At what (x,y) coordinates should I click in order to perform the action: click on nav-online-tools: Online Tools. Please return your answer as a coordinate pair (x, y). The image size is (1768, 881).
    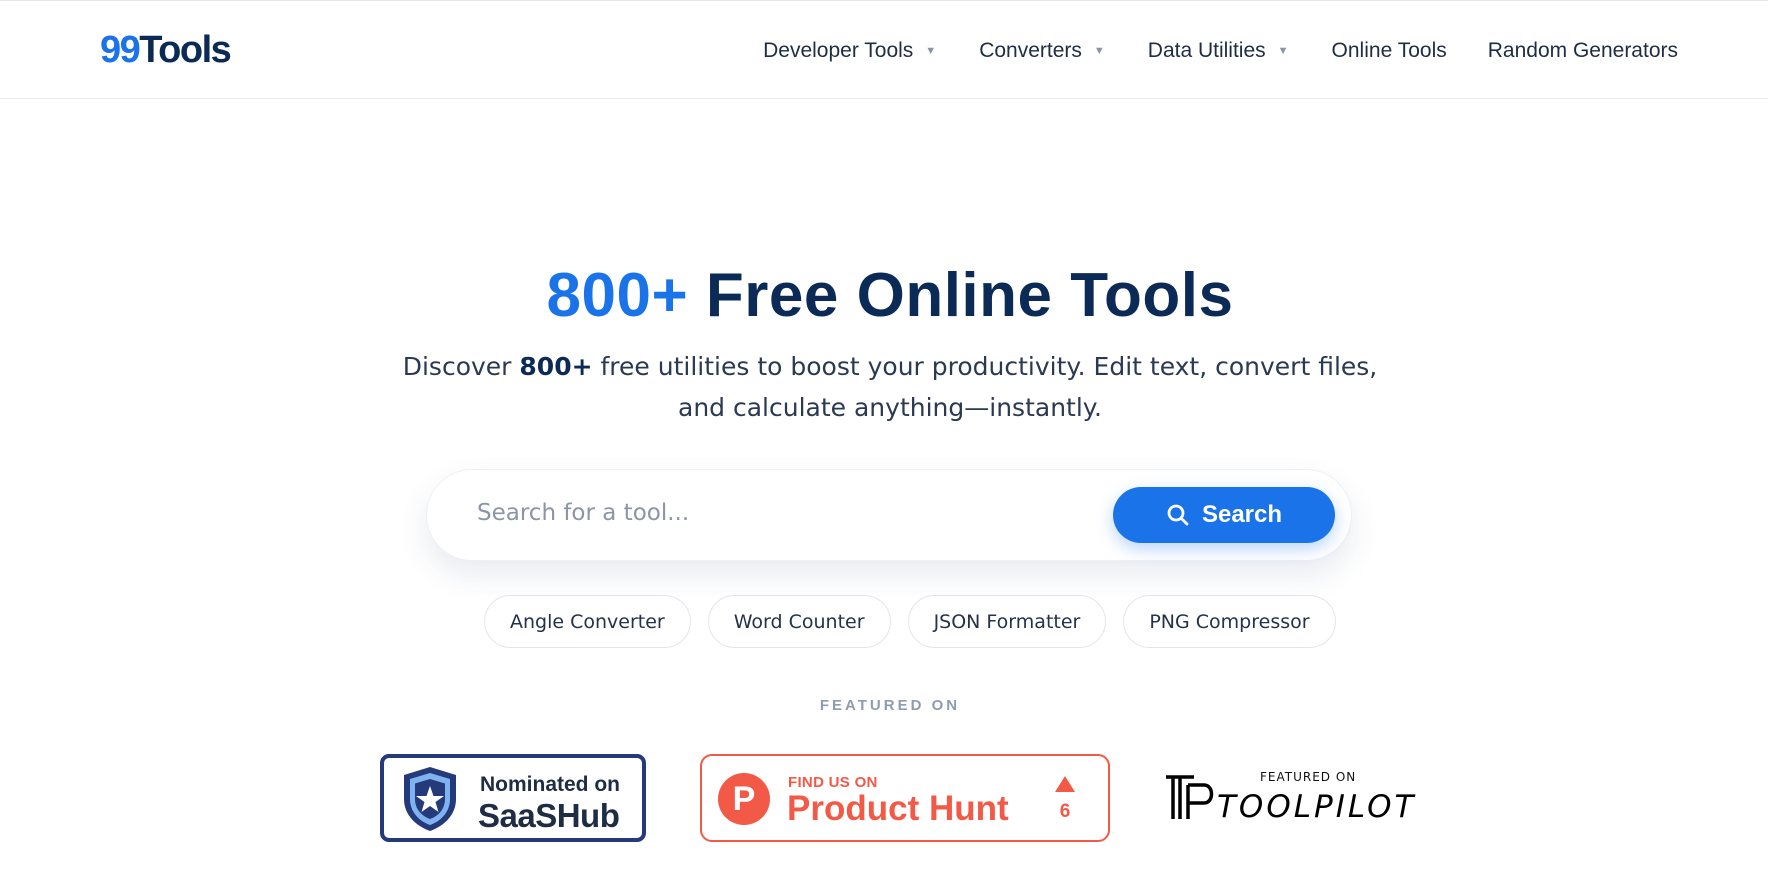
    Looking at the image, I should click on (1389, 51).